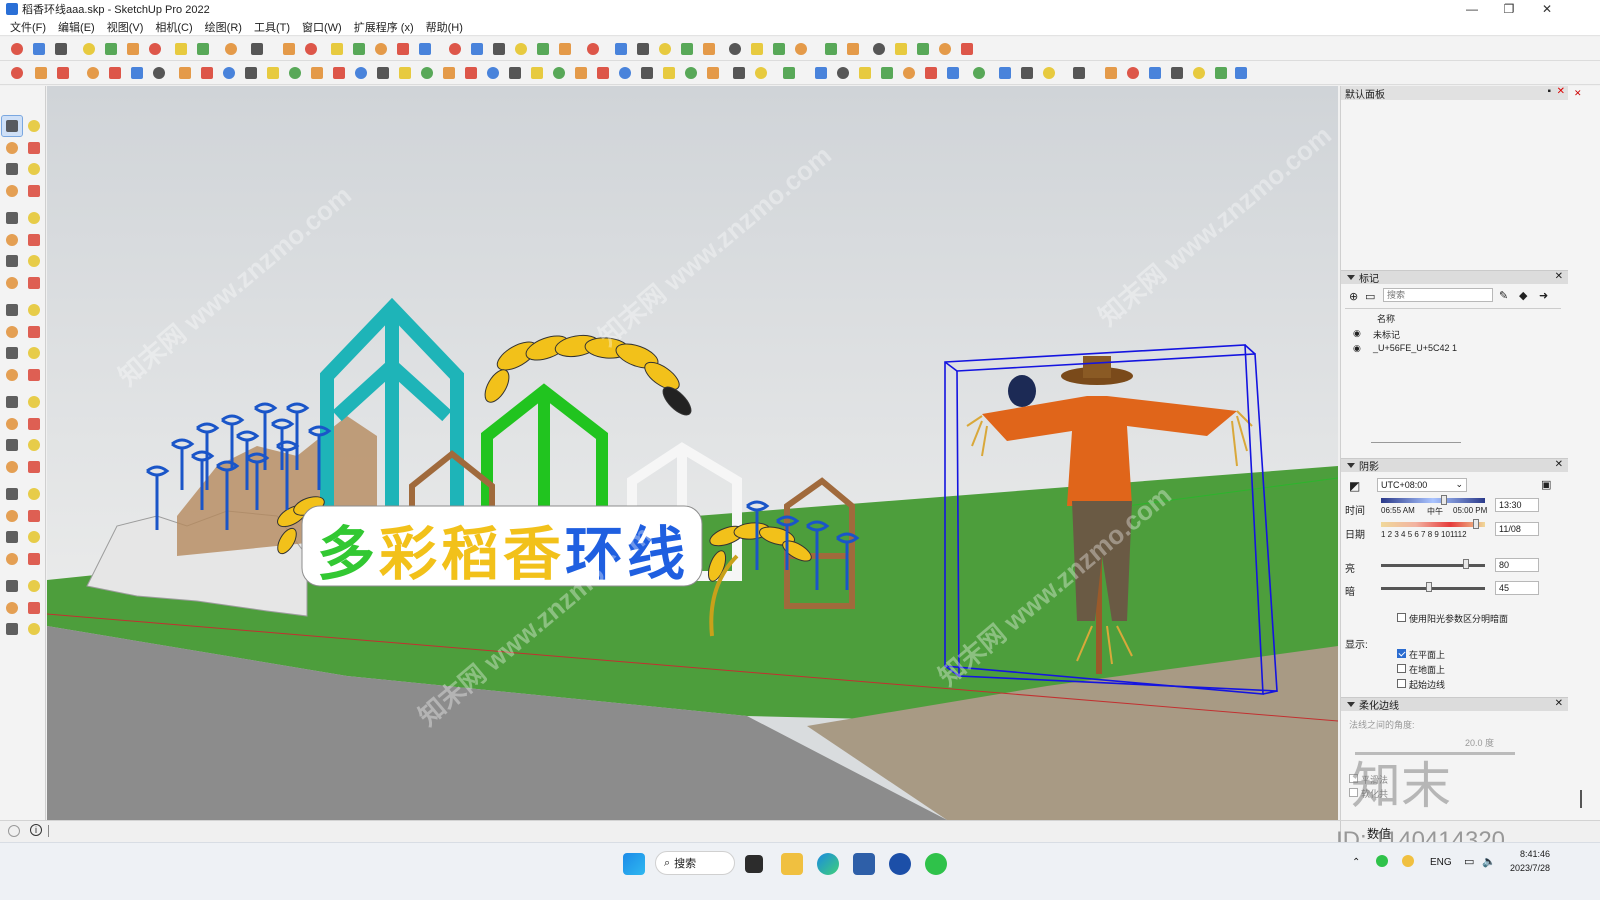 The width and height of the screenshot is (1600, 900). What do you see at coordinates (1561, 91) in the screenshot?
I see `tray-close-button: ✕` at bounding box center [1561, 91].